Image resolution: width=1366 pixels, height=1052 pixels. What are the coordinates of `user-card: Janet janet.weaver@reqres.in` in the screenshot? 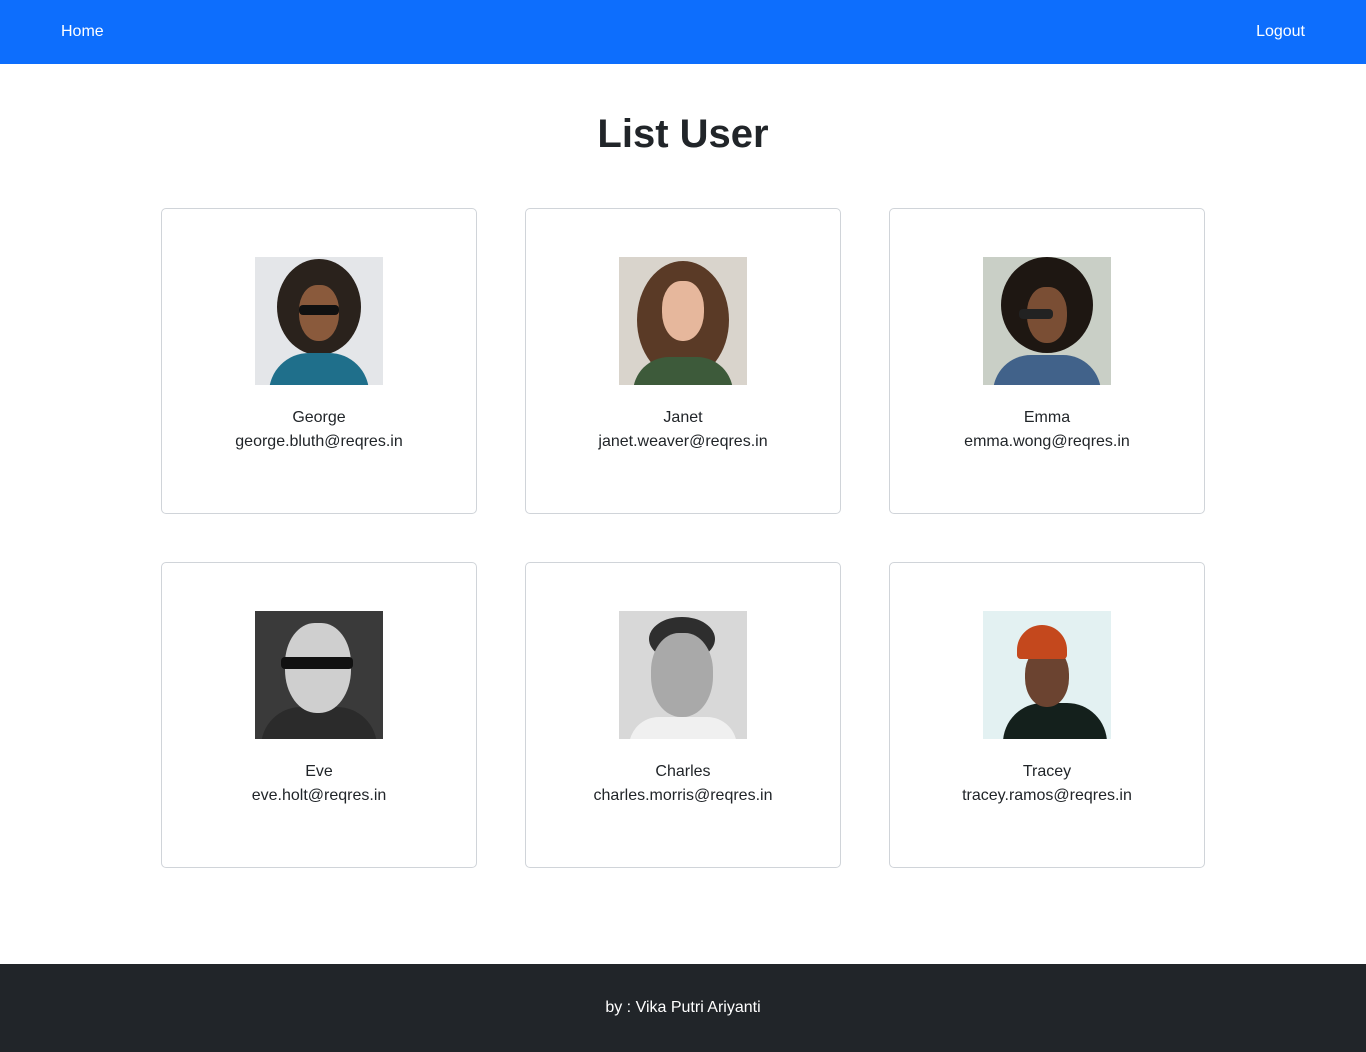 It's located at (683, 361).